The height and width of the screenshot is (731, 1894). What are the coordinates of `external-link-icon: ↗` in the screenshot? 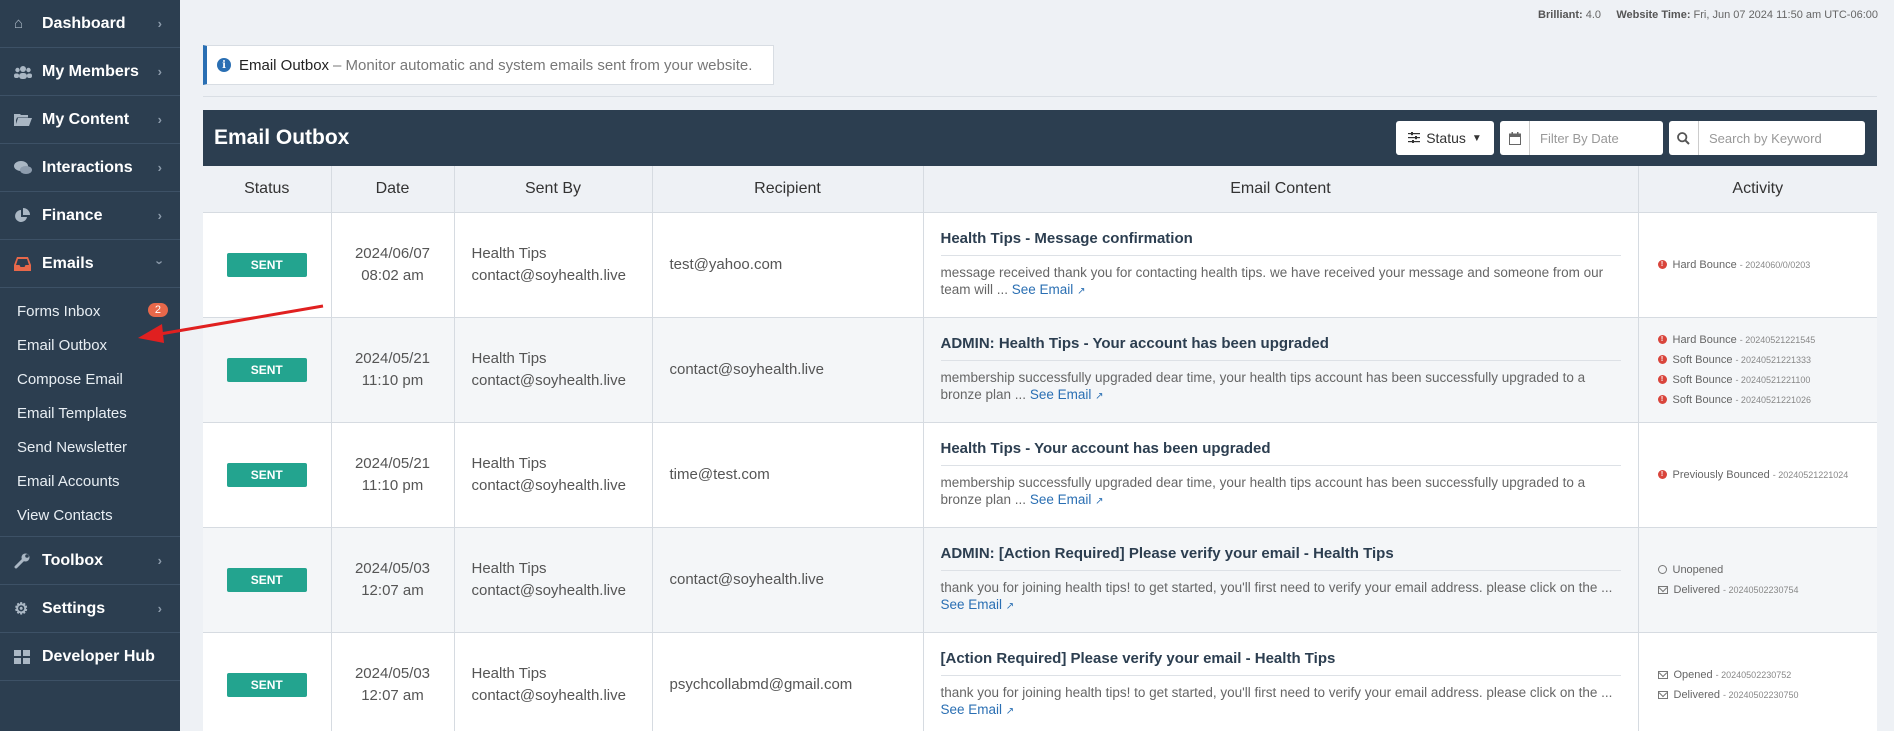 It's located at (1010, 711).